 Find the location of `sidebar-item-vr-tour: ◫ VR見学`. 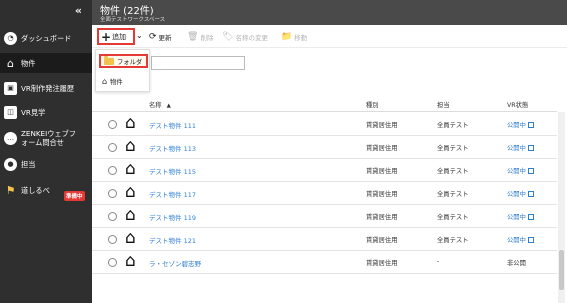

sidebar-item-vr-tour: ◫ VR見学 is located at coordinates (46, 112).